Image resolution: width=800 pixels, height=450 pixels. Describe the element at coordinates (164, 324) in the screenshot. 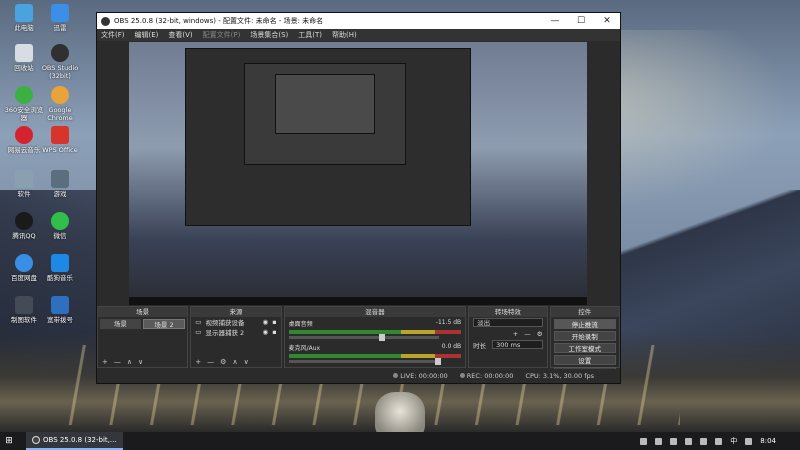

I see `scene-item-active: 场景 2` at that location.